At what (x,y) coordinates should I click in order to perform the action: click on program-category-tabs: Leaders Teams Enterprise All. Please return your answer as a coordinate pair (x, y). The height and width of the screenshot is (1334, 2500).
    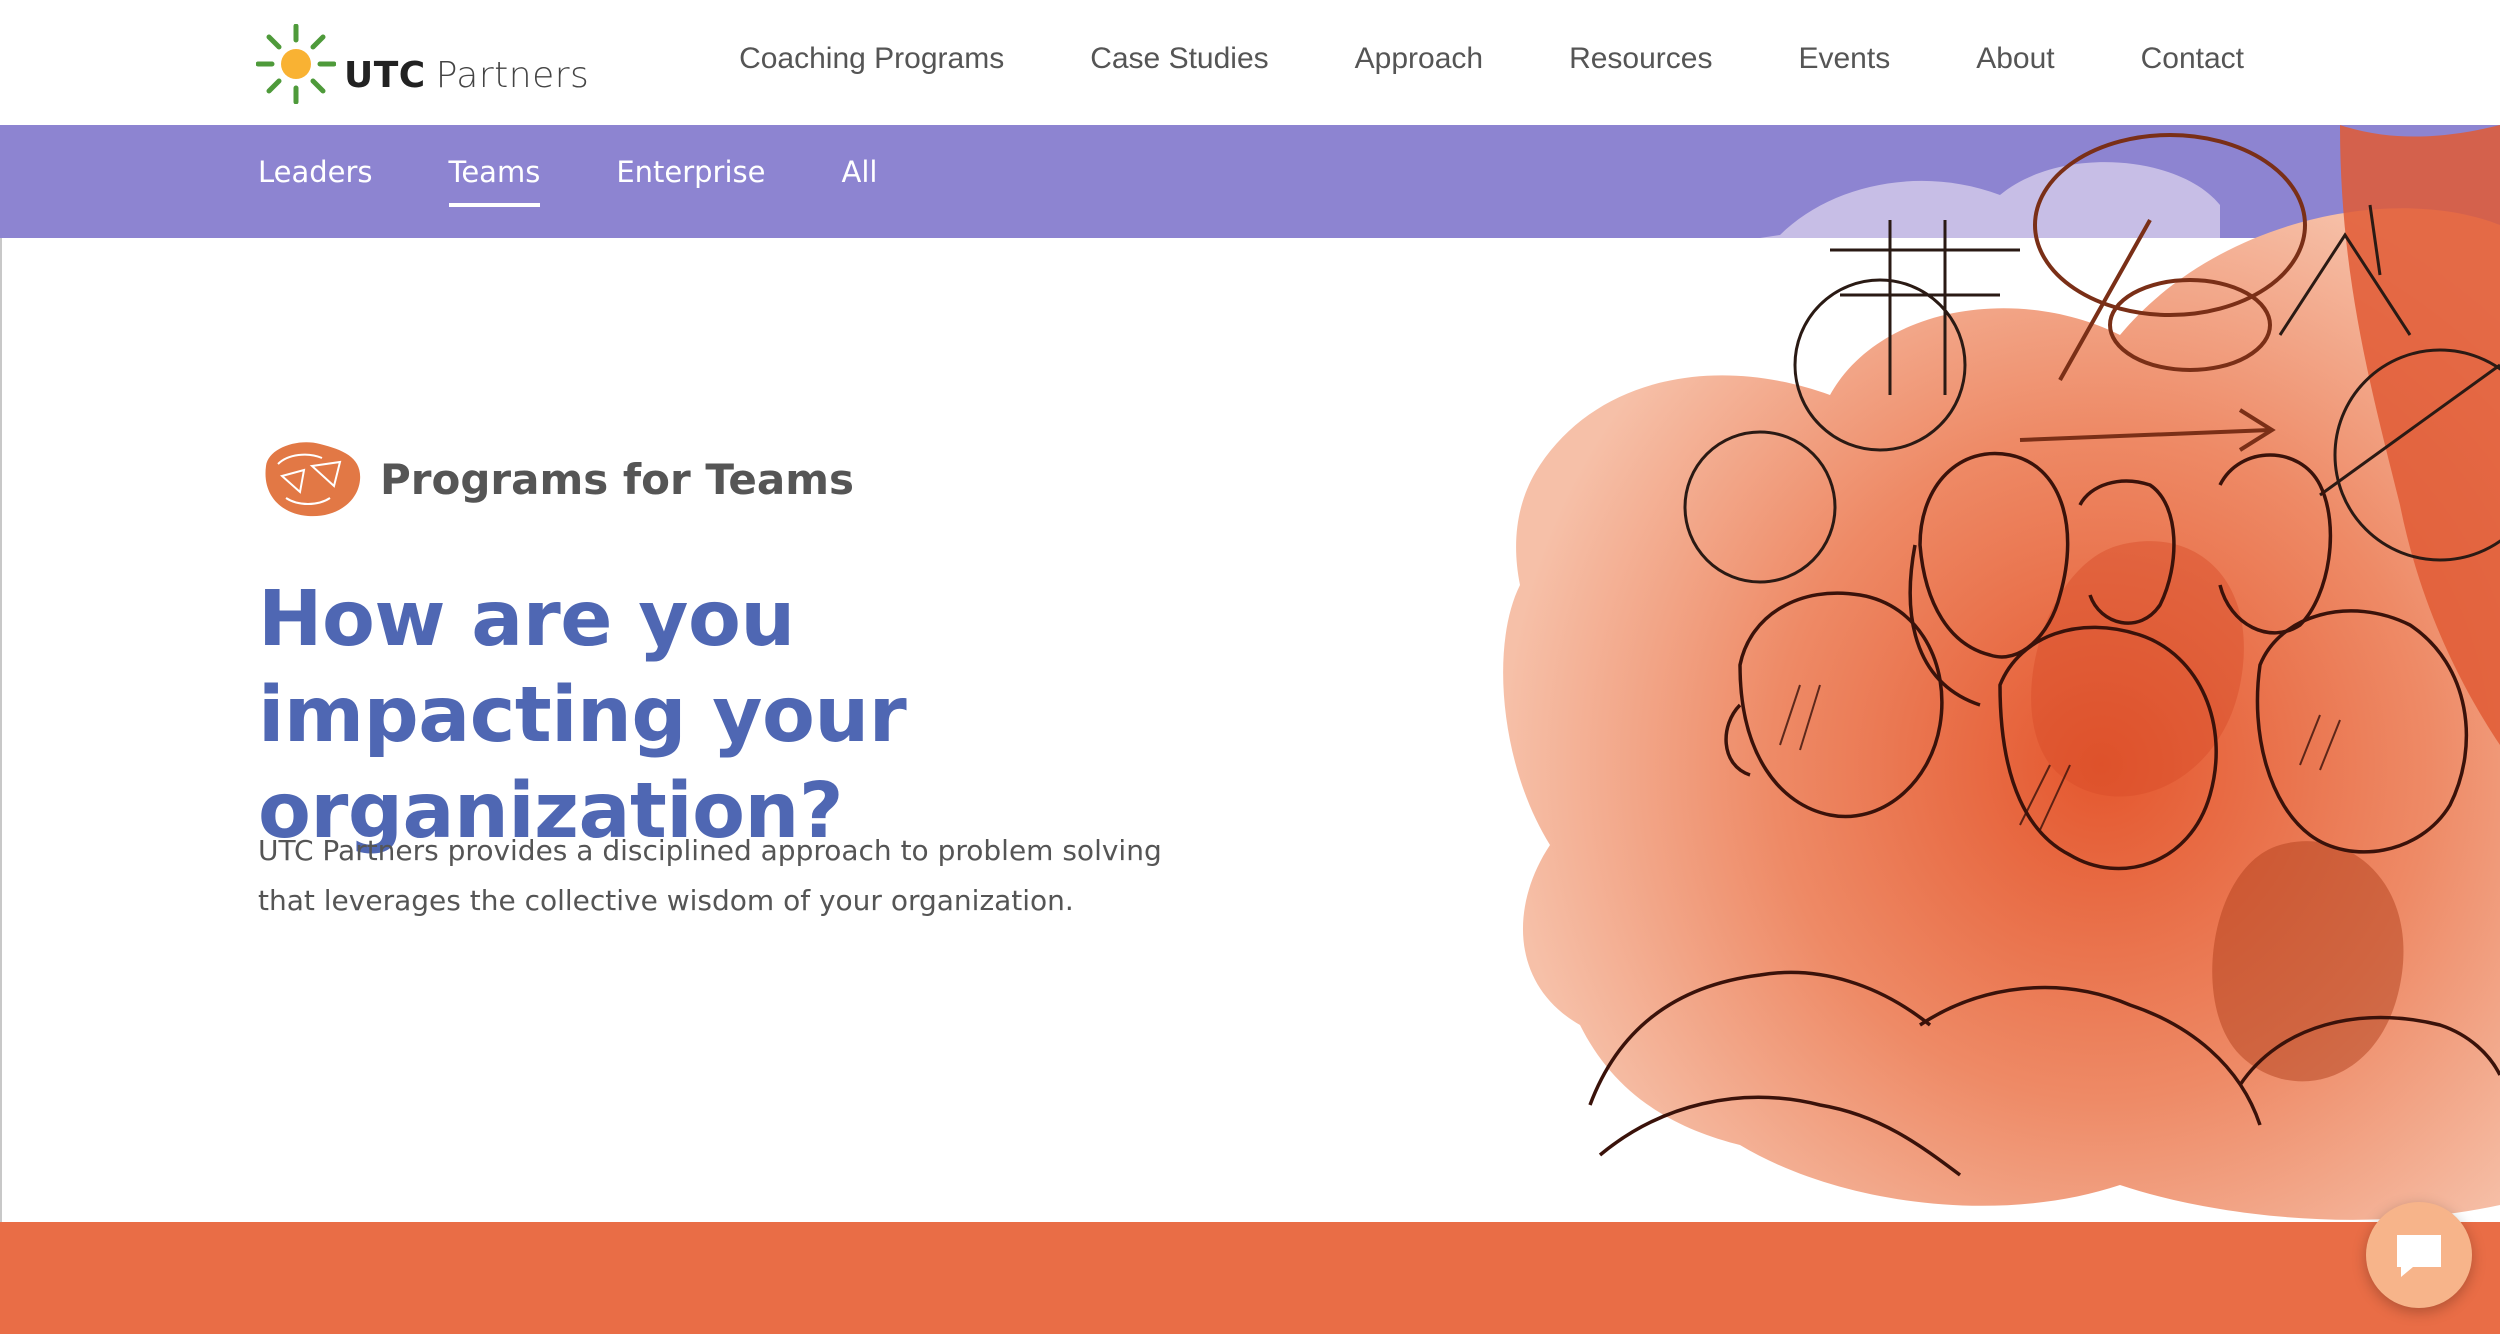
    Looking at the image, I should click on (605, 181).